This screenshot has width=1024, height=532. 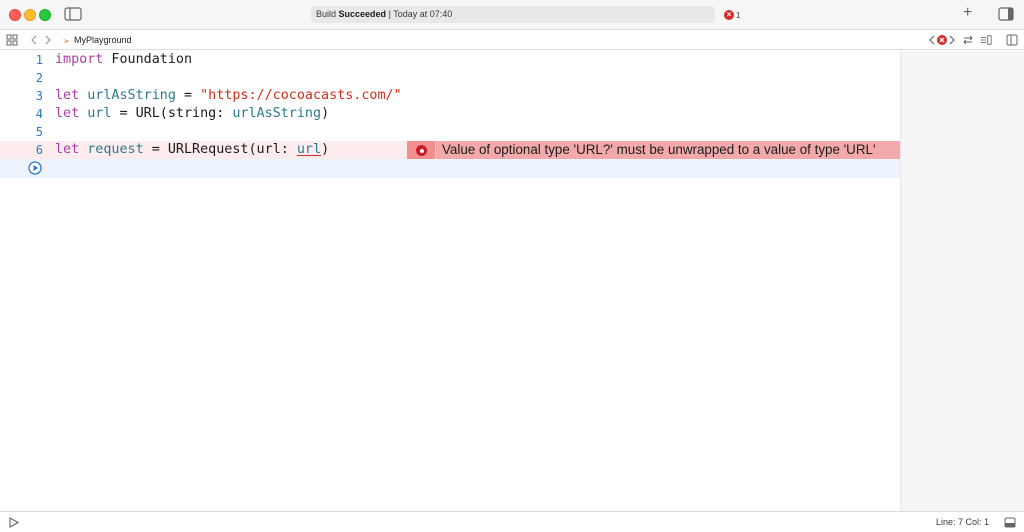 I want to click on window-titlebar: Build Succeeded | Today at 07:40 × 1 +, so click(x=512, y=14).